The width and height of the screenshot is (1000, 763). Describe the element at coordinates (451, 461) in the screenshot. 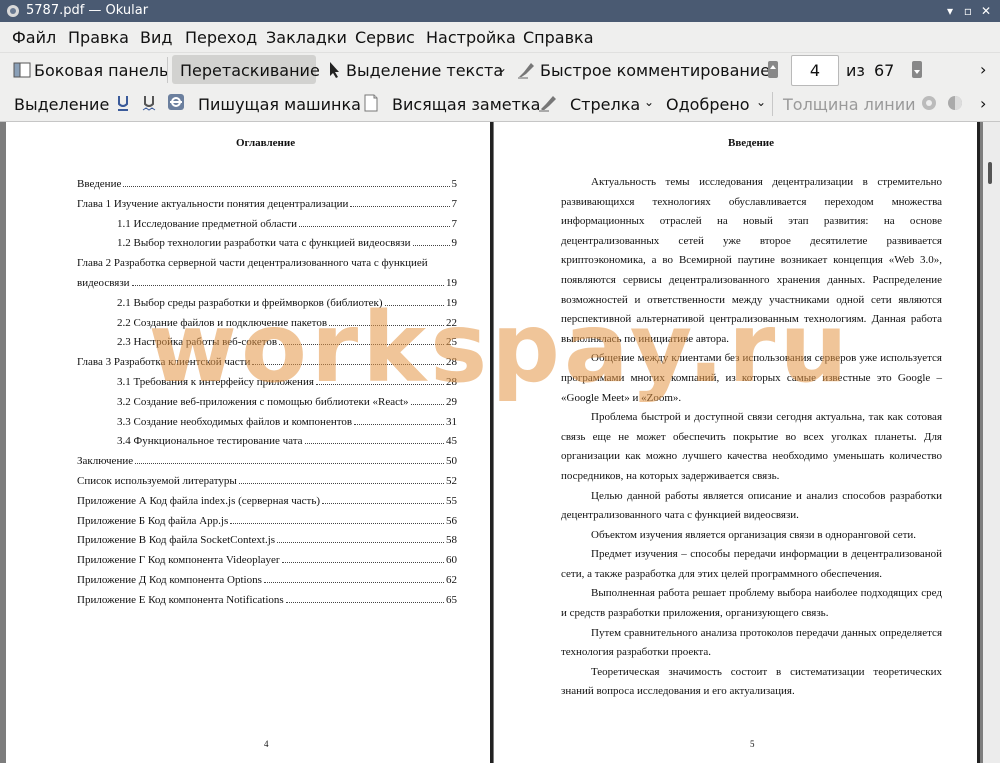

I see `toc-entry-page: 50` at that location.